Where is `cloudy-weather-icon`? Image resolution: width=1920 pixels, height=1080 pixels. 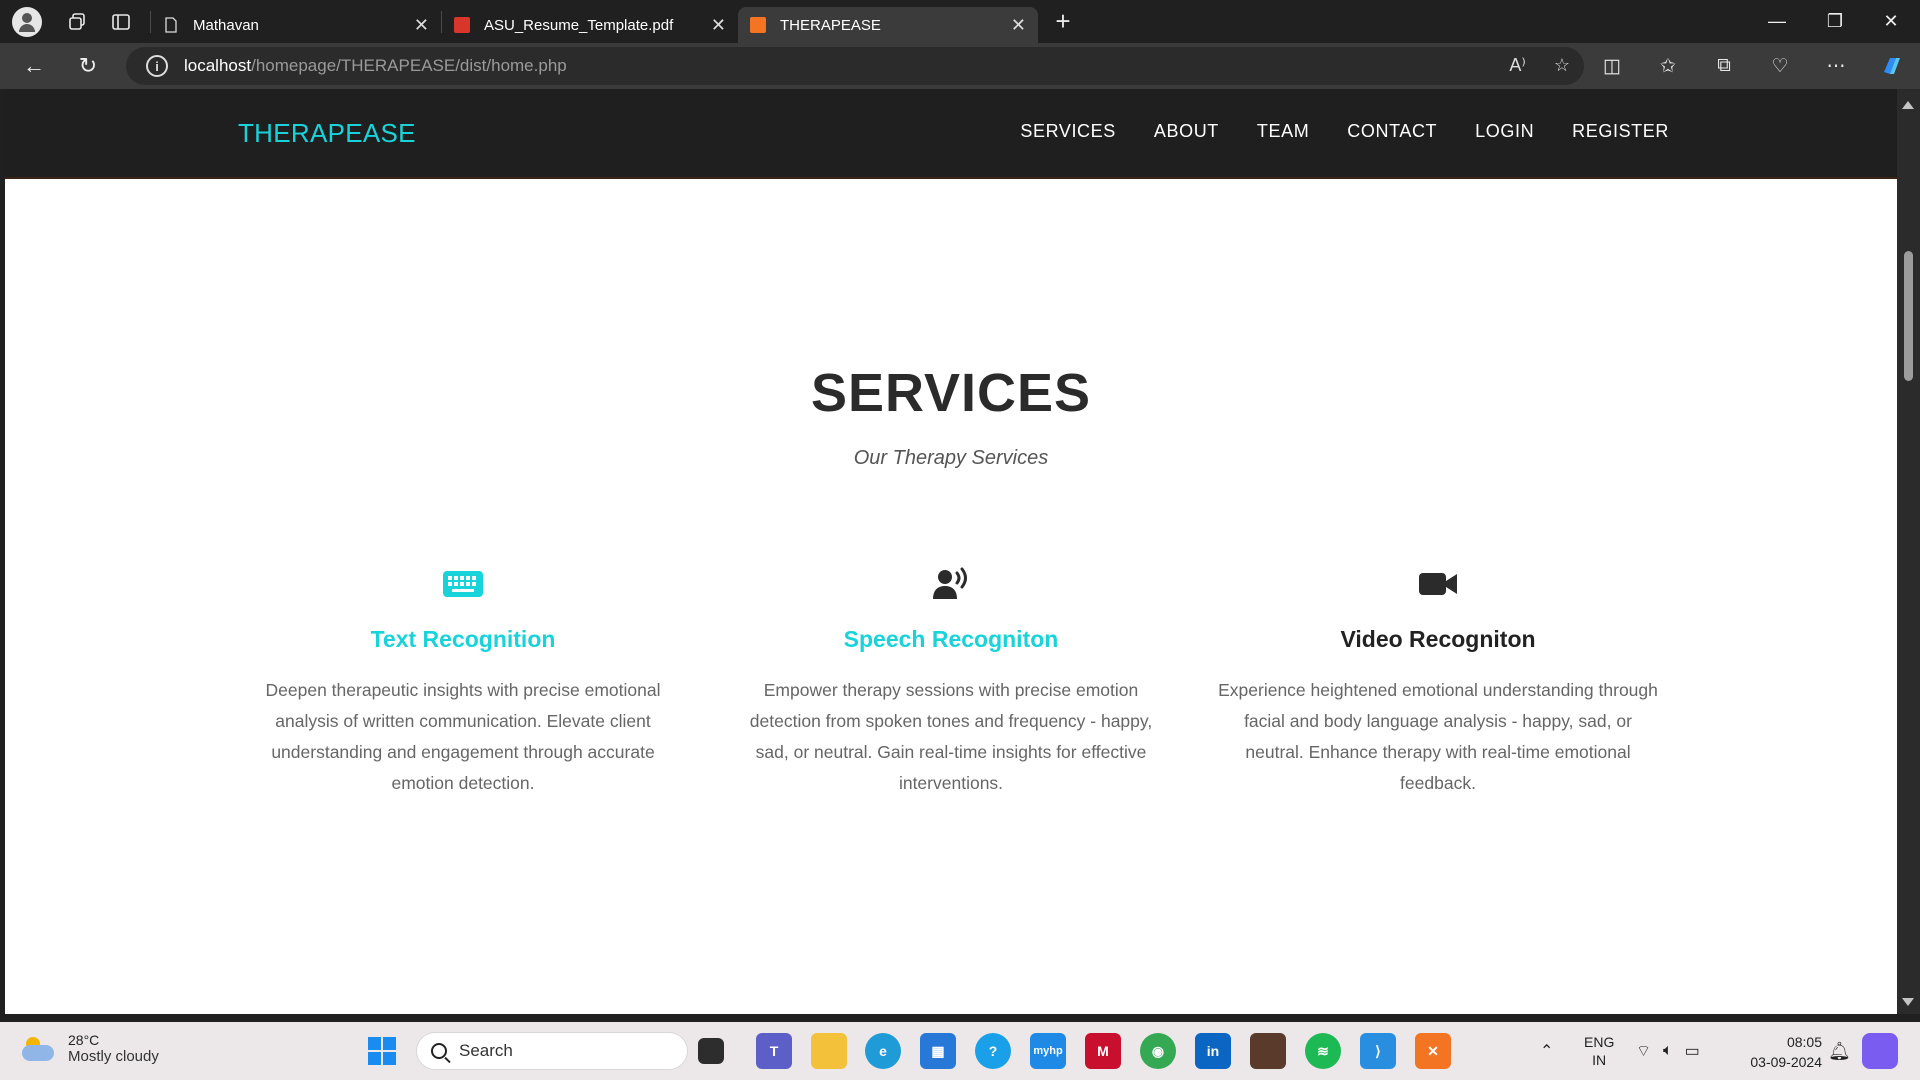 cloudy-weather-icon is located at coordinates (39, 1048).